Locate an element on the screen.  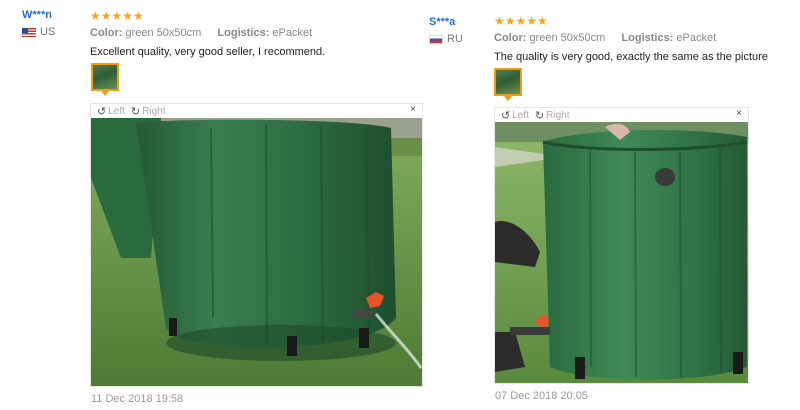
reviewer-name: W***n is located at coordinates (38, 15).